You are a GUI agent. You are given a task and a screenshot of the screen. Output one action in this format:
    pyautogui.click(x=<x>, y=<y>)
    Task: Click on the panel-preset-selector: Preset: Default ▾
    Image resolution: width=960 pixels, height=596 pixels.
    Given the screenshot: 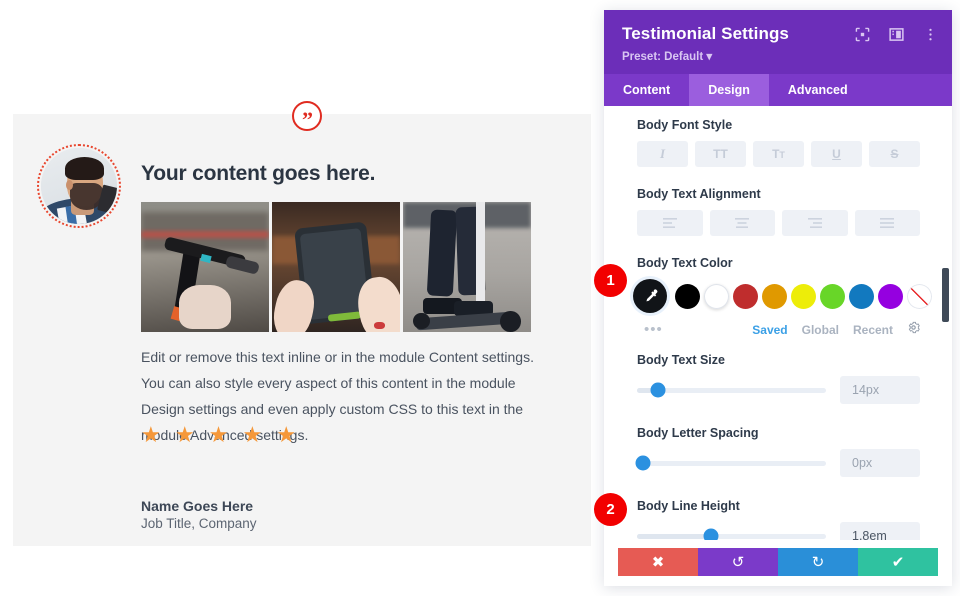 What is the action you would take?
    pyautogui.click(x=778, y=56)
    